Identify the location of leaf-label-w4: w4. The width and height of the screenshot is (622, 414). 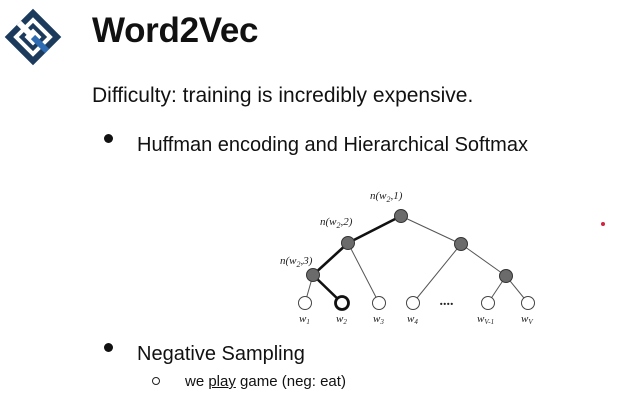
(412, 319).